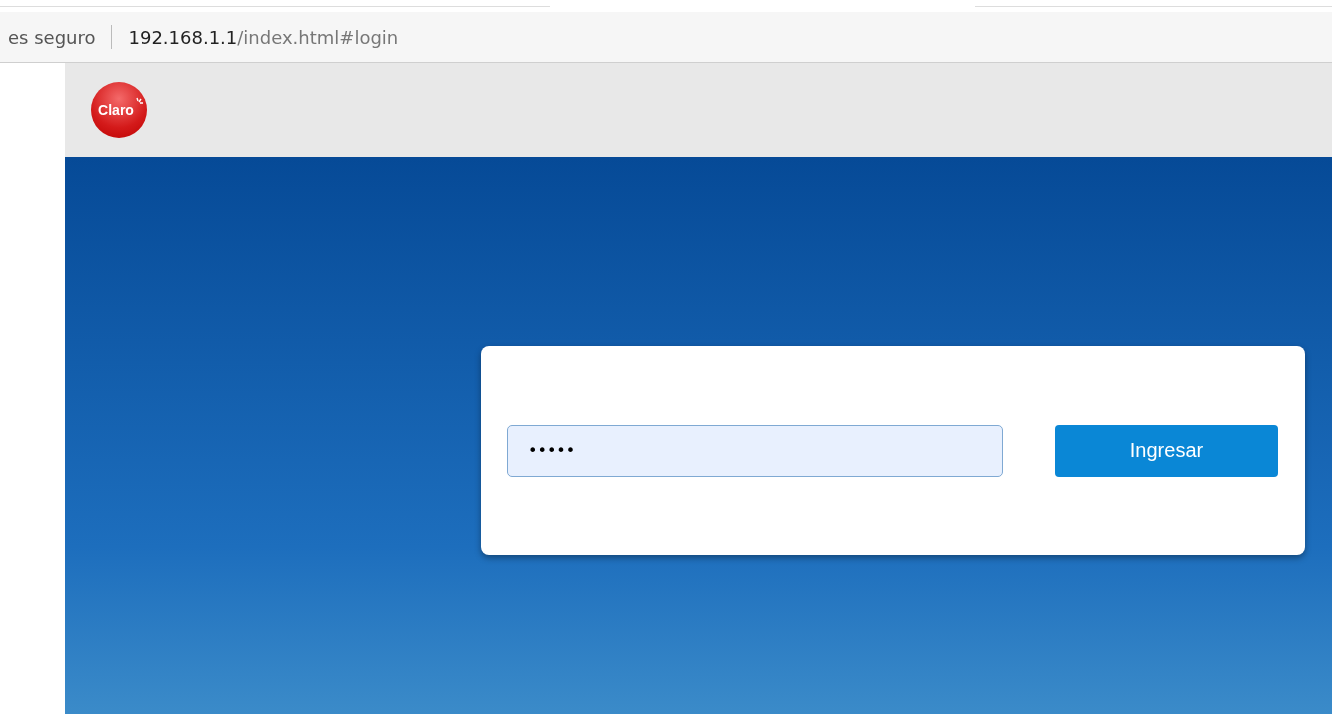 This screenshot has height=714, width=1332. I want to click on url-text: 192.168.1.1/index.html#login, so click(263, 37).